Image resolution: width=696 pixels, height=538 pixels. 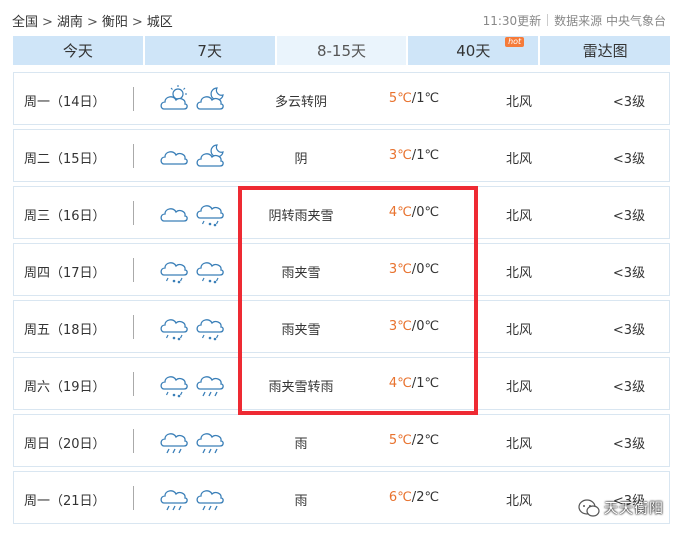 I want to click on watermark: 天天衡阳, so click(x=621, y=508).